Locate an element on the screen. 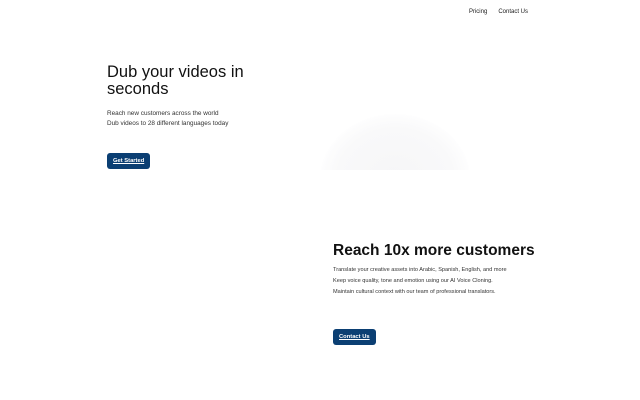 This screenshot has height=400, width=640. top-nav: Pricing Contact Us is located at coordinates (498, 12).